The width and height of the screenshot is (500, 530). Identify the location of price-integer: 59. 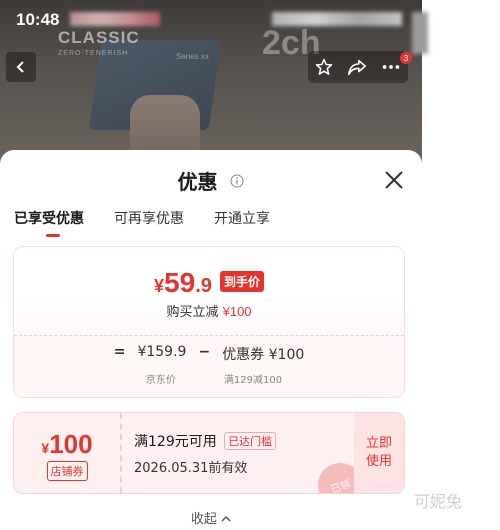
(180, 282).